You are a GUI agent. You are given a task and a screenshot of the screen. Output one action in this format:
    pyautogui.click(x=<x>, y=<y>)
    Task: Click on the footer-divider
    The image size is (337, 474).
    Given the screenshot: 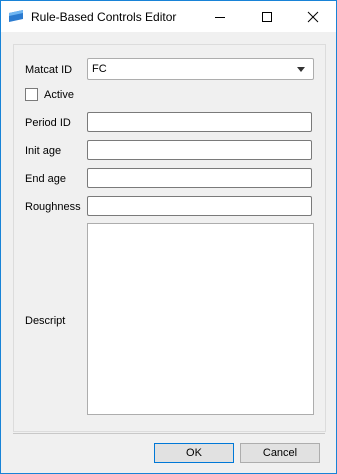 What is the action you would take?
    pyautogui.click(x=169, y=433)
    